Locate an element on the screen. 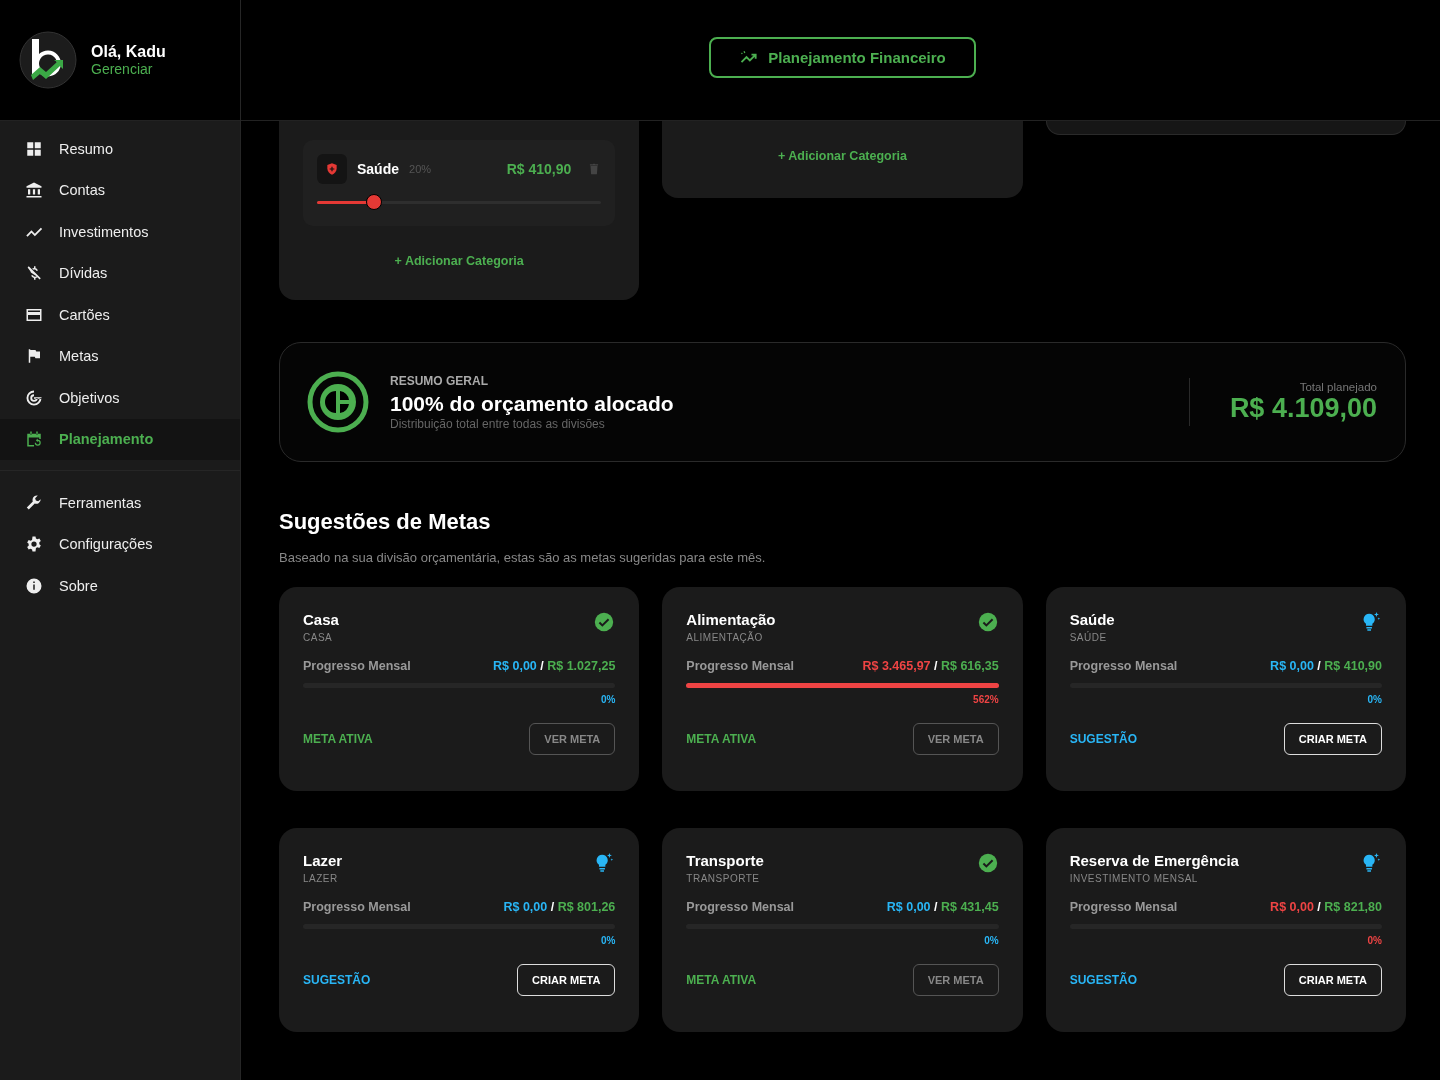  manage-link: Gerenciar is located at coordinates (128, 69).